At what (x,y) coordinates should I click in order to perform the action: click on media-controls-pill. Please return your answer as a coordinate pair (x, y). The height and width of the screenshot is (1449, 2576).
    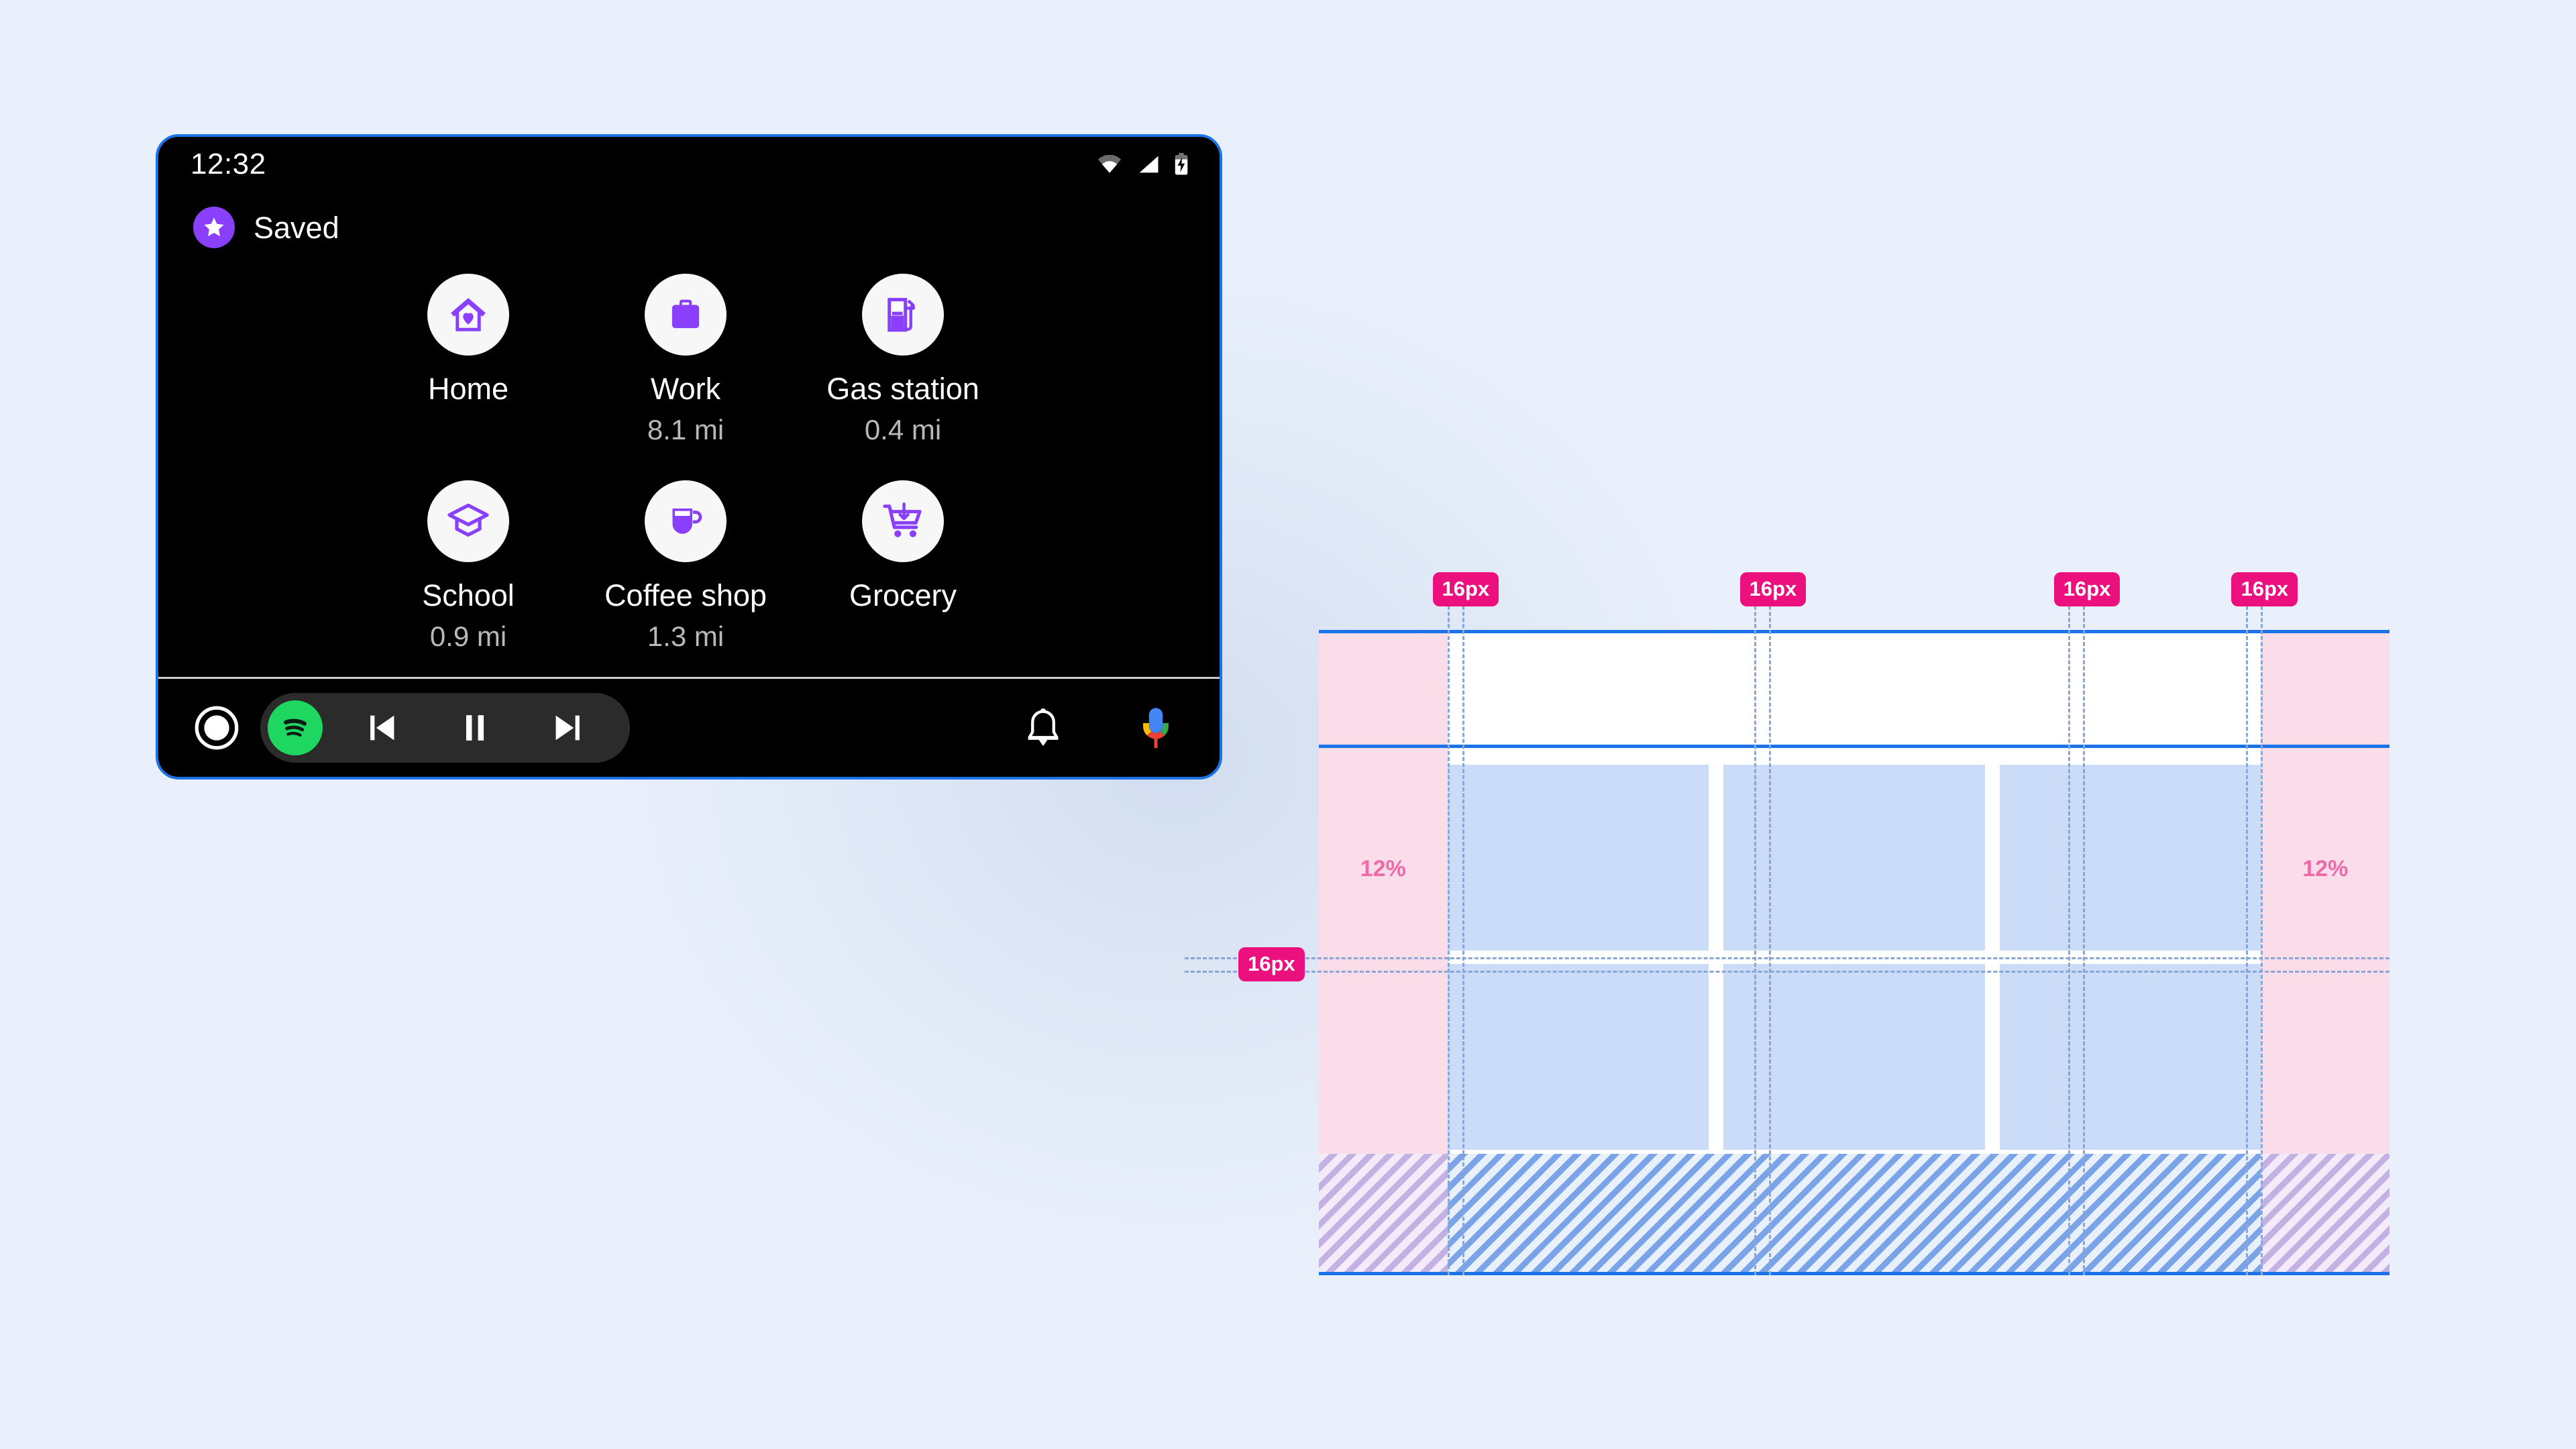
    Looking at the image, I should click on (445, 728).